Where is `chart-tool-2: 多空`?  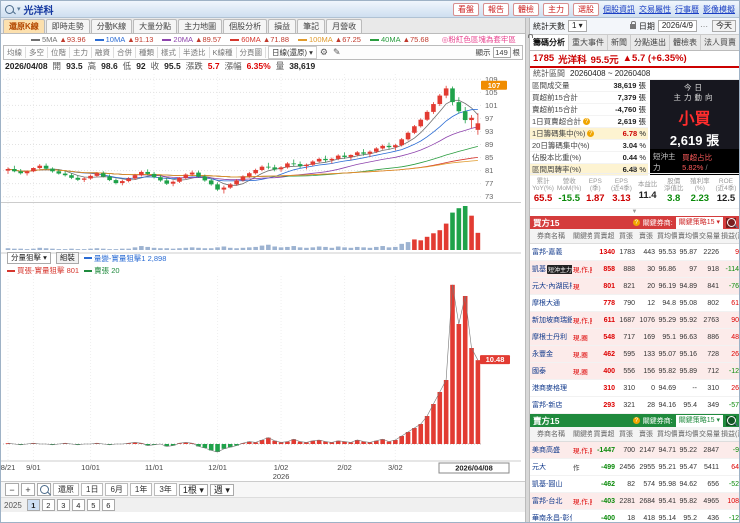
chart-tool-2: 多空 is located at coordinates (37, 52).